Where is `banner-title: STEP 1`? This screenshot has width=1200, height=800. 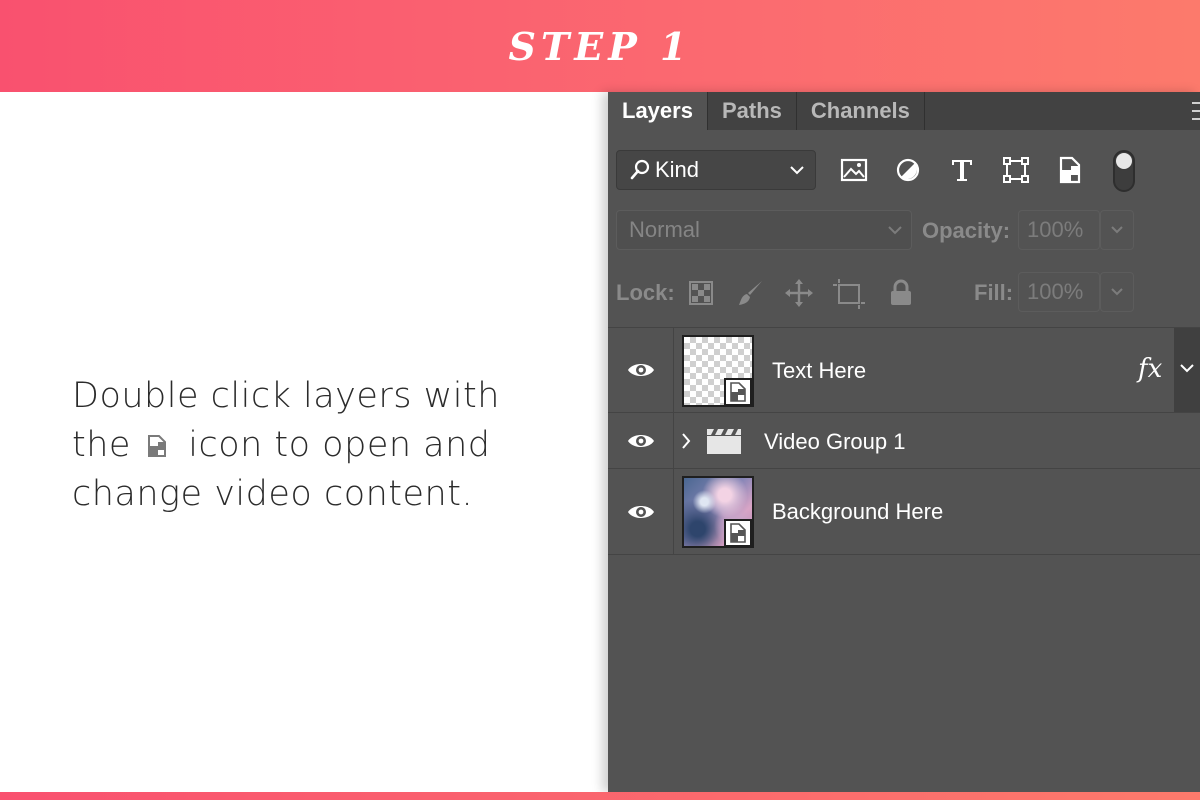
banner-title: STEP 1 is located at coordinates (600, 46).